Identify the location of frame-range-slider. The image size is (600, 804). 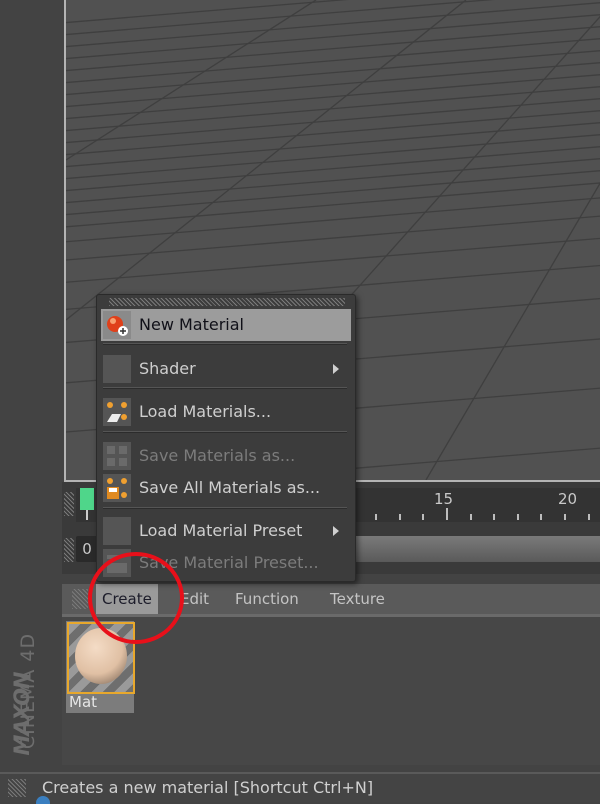
(476, 549).